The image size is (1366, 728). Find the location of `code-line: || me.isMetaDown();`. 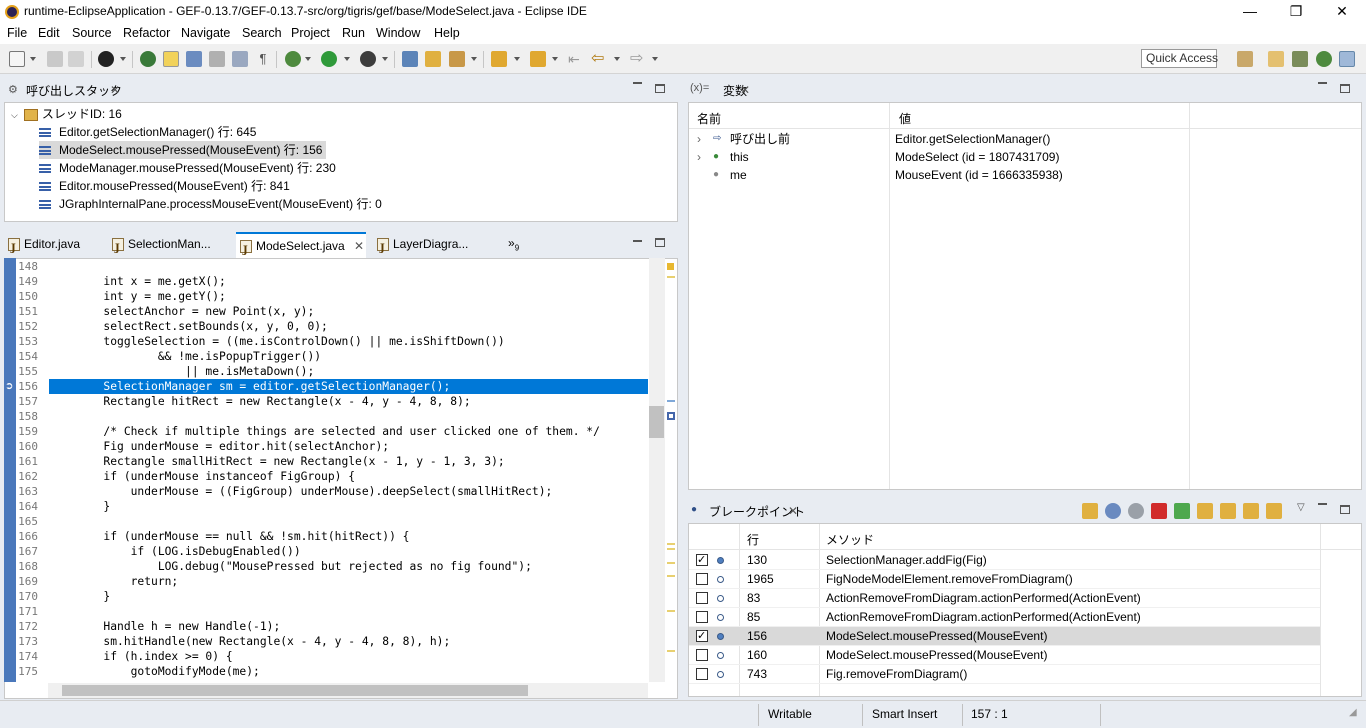

code-line: || me.isMetaDown(); is located at coordinates (181, 371).